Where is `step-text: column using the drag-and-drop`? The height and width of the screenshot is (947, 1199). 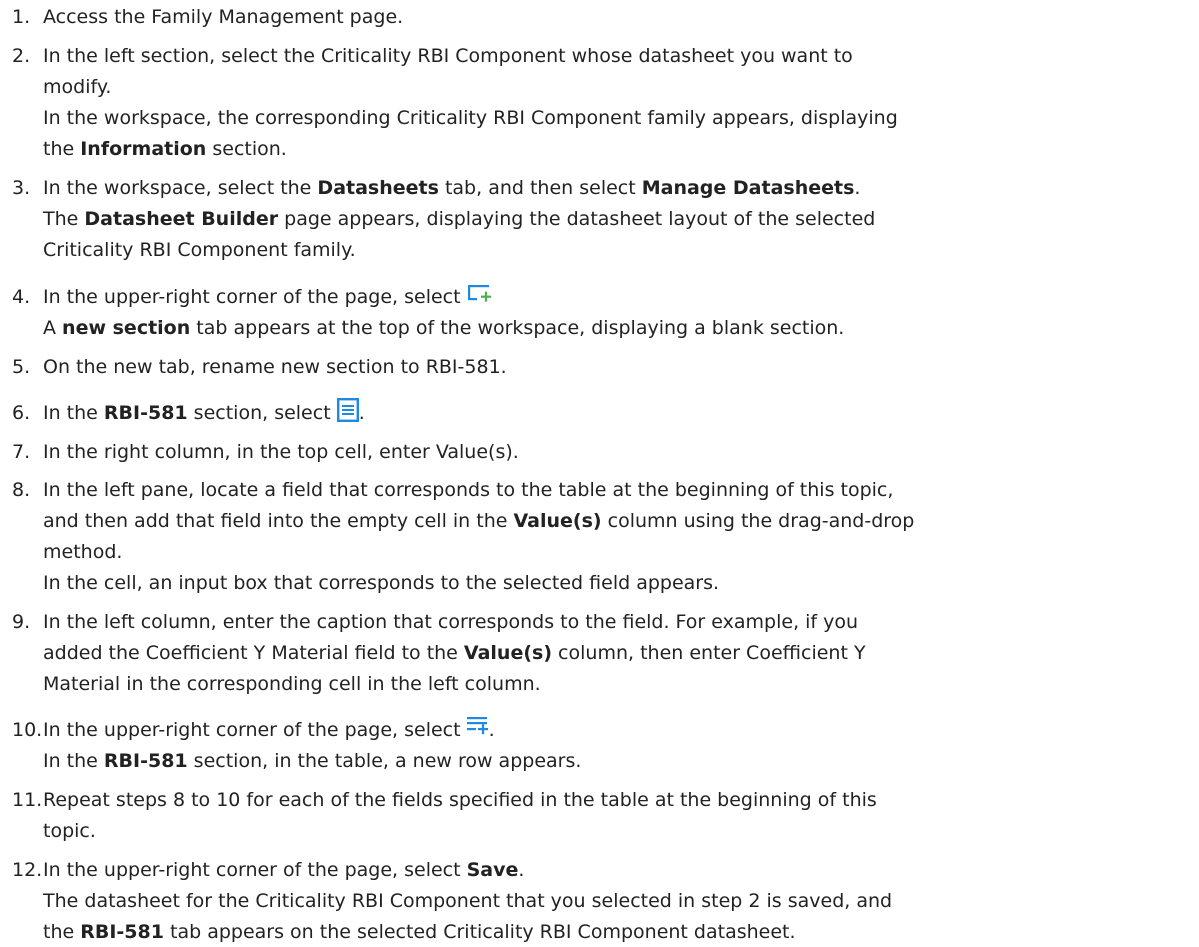
step-text: column using the drag-and-drop is located at coordinates (758, 521).